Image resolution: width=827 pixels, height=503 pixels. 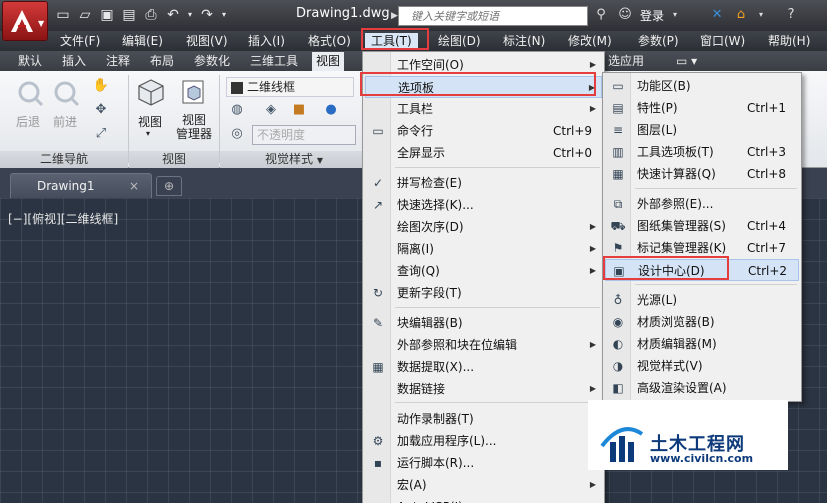 What do you see at coordinates (618, 300) in the screenshot?
I see `lights-icon: ♁` at bounding box center [618, 300].